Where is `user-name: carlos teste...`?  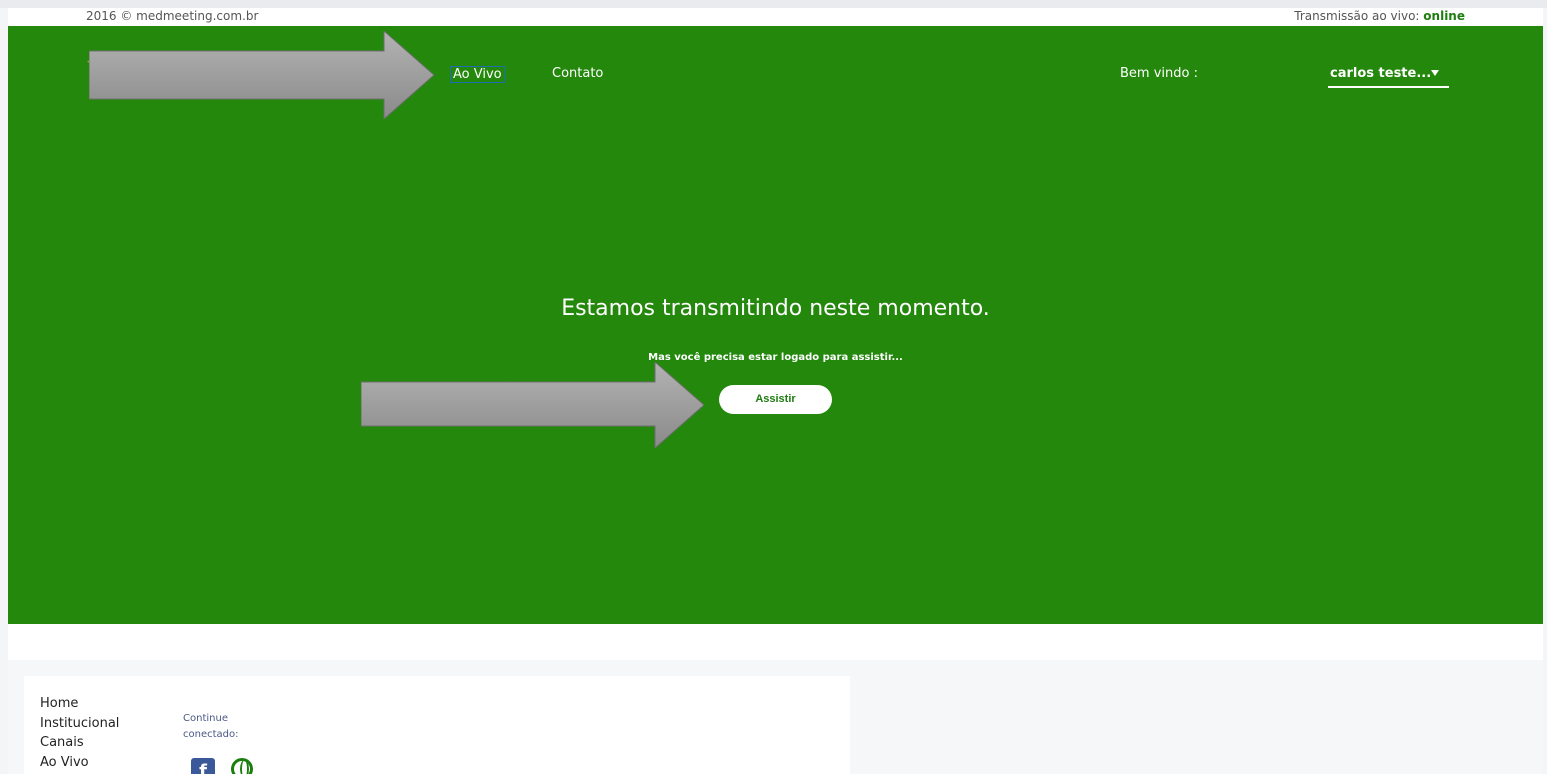 user-name: carlos teste... is located at coordinates (1381, 73).